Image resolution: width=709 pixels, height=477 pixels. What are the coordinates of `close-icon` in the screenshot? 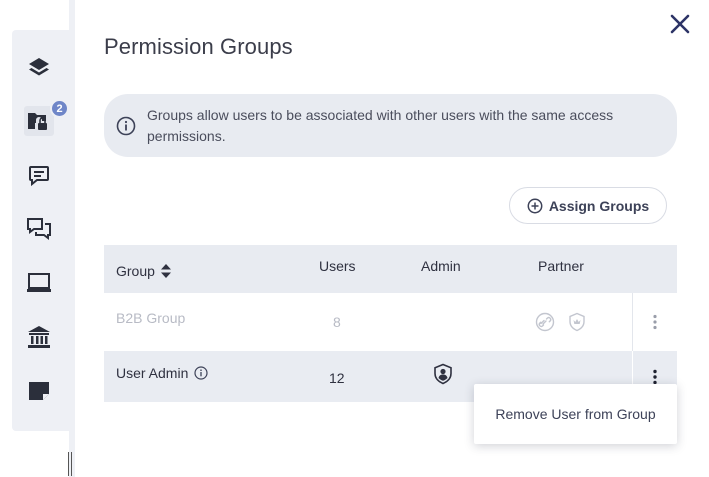 It's located at (680, 24).